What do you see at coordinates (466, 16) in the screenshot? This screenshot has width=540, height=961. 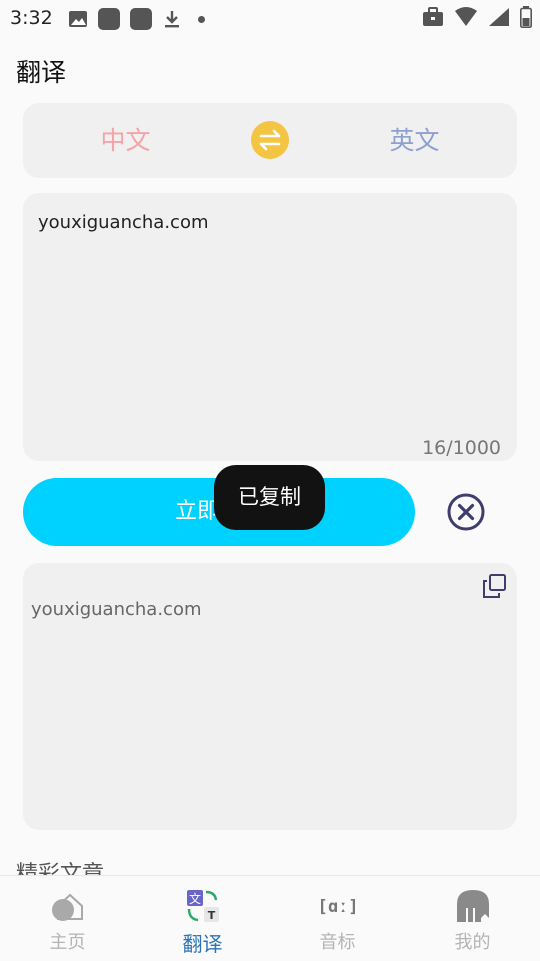 I see `wifi-icon` at bounding box center [466, 16].